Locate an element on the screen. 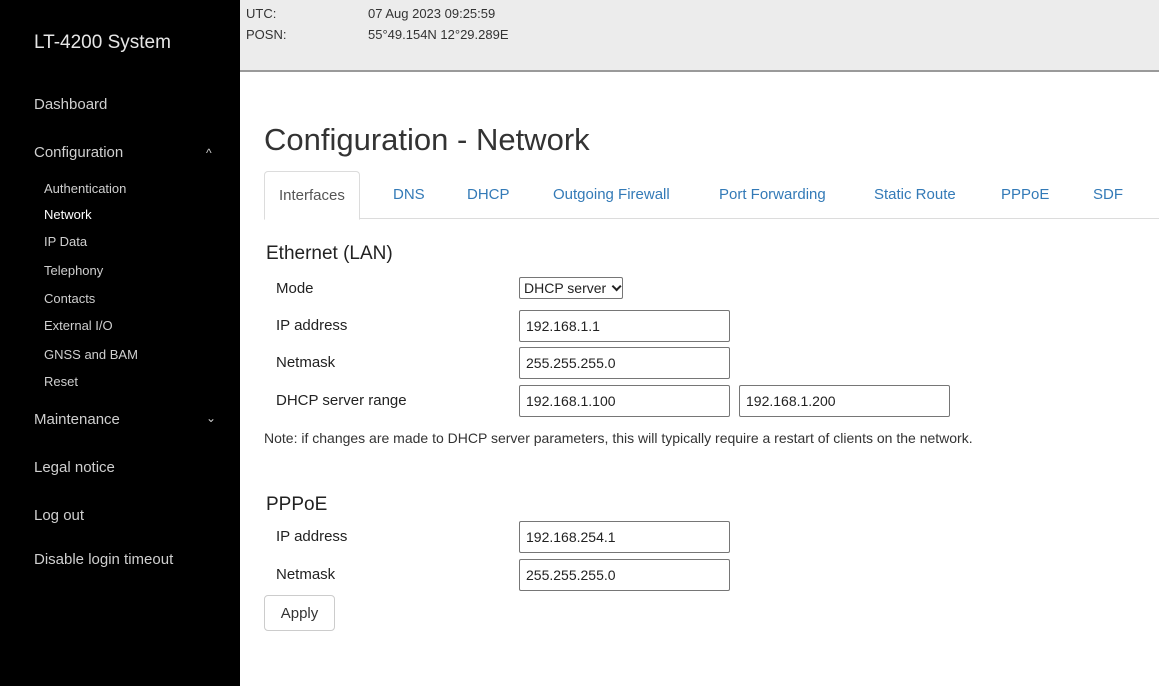 This screenshot has width=1159, height=686. chevron-down-icon: ⌄ is located at coordinates (211, 418).